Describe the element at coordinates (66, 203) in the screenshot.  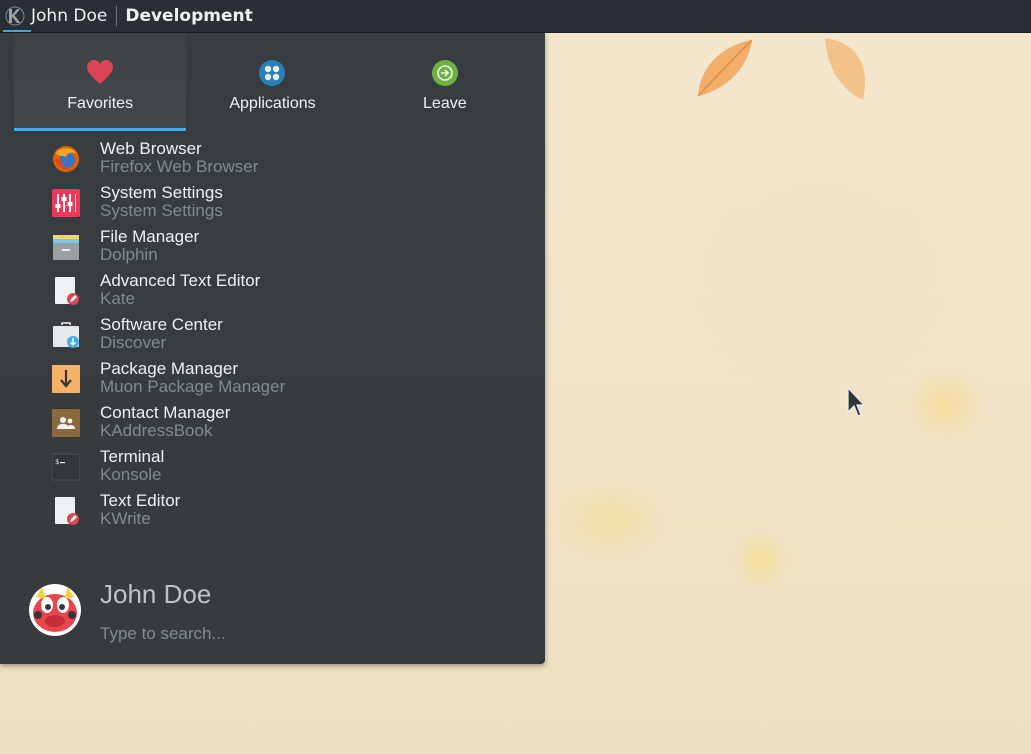
I see `system-settings-icon` at that location.